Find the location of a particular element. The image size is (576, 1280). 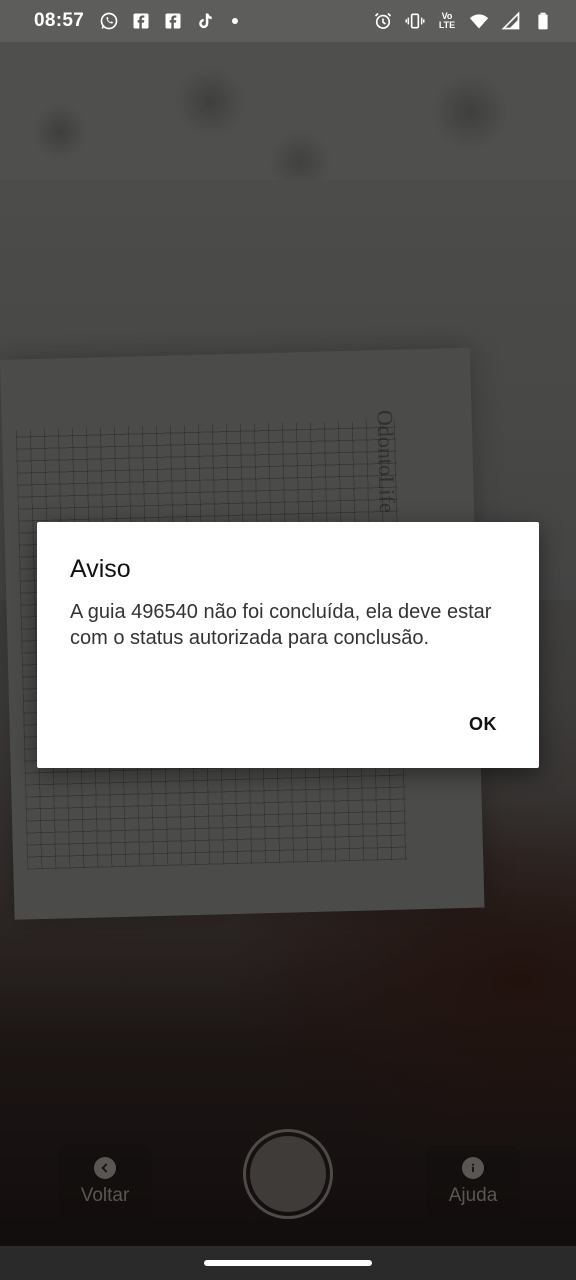

whatsapp-icon is located at coordinates (109, 21).